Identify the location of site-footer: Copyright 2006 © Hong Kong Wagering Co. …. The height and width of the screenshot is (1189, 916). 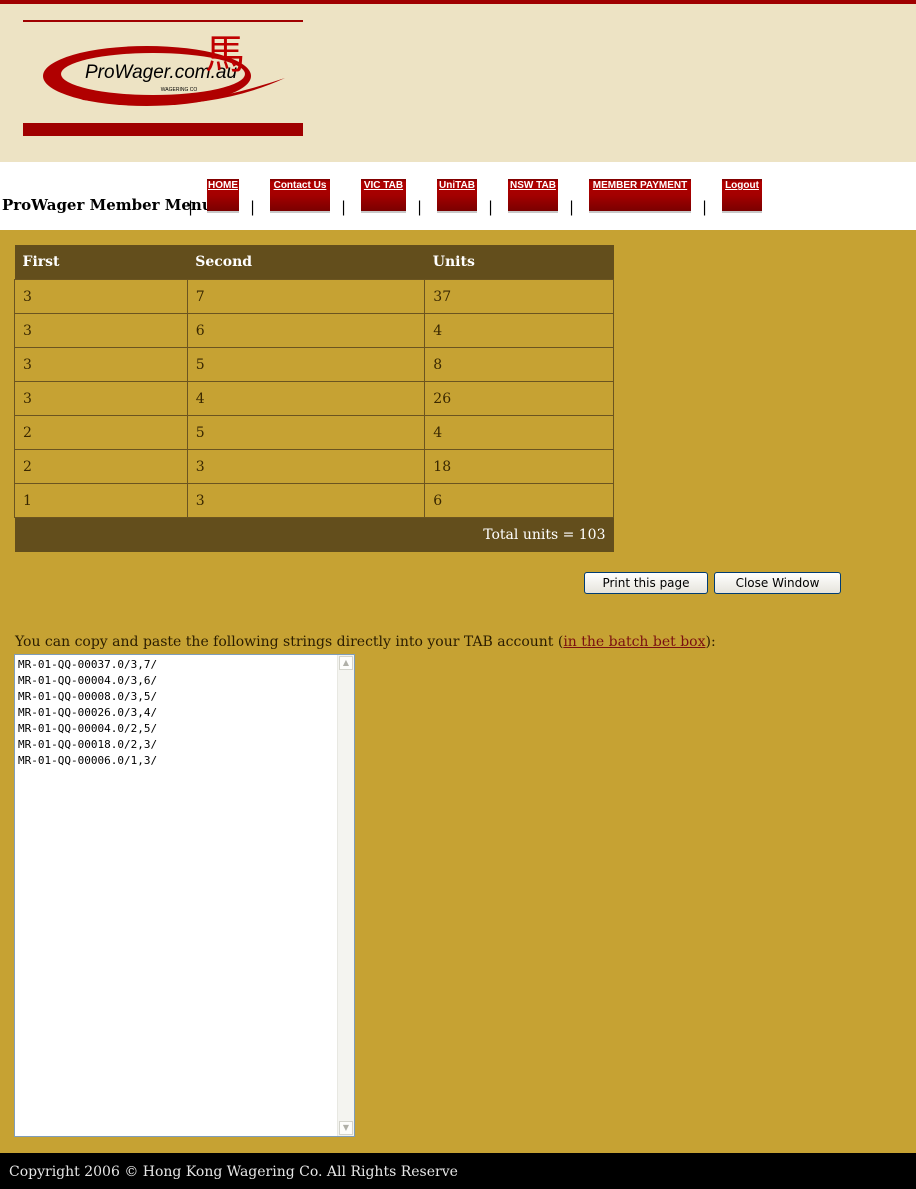
(458, 1171).